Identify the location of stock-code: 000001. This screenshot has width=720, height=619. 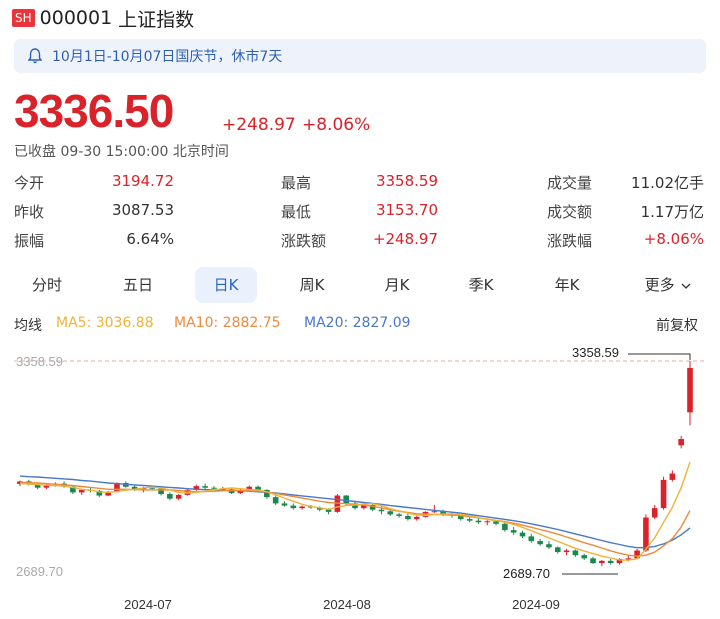
(76, 18).